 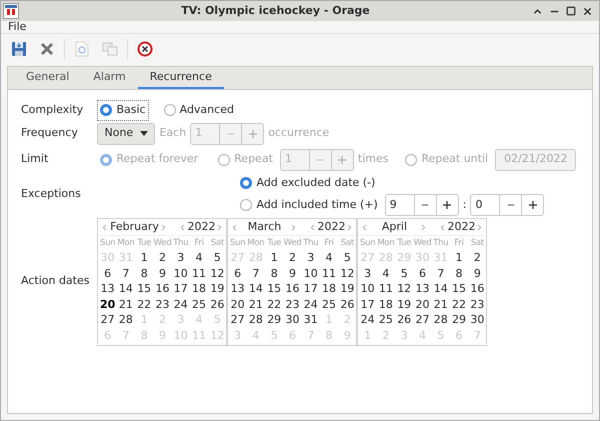 What do you see at coordinates (48, 78) in the screenshot?
I see `tab: General` at bounding box center [48, 78].